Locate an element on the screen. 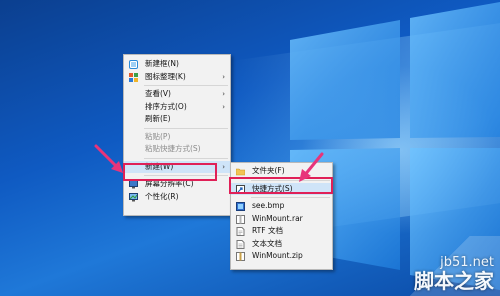 Image resolution: width=500 pixels, height=296 pixels. text-file-icon is located at coordinates (240, 244).